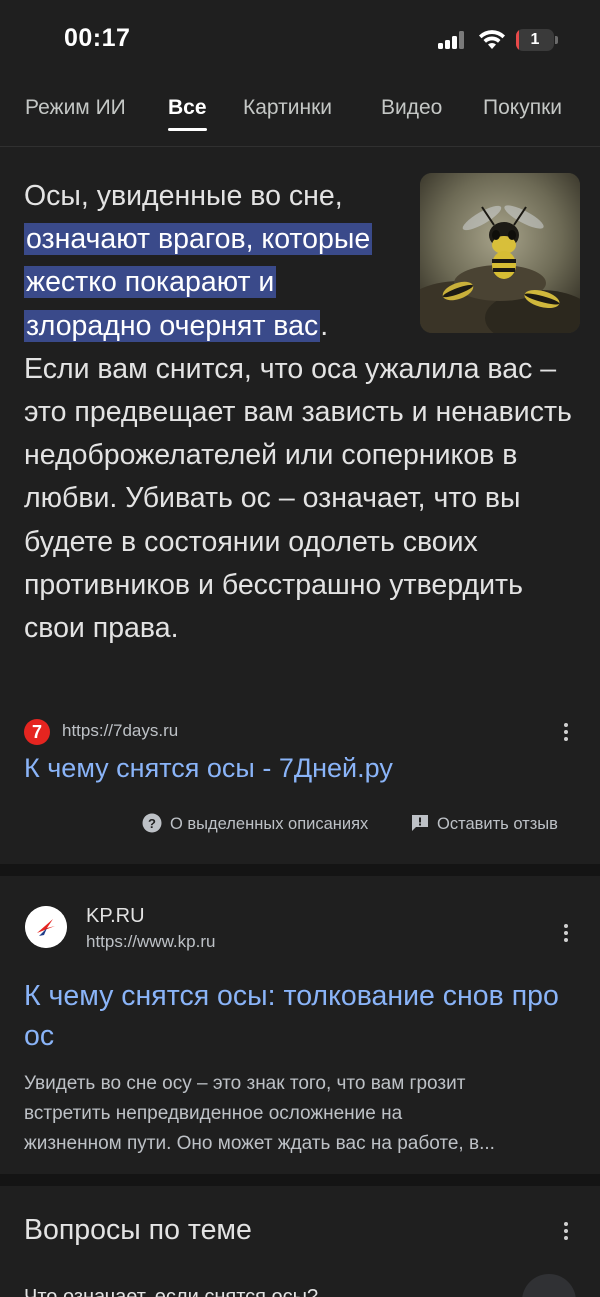  I want to click on snippet-link-title: К чему снятся осы - 7Дней.ру, so click(208, 768).